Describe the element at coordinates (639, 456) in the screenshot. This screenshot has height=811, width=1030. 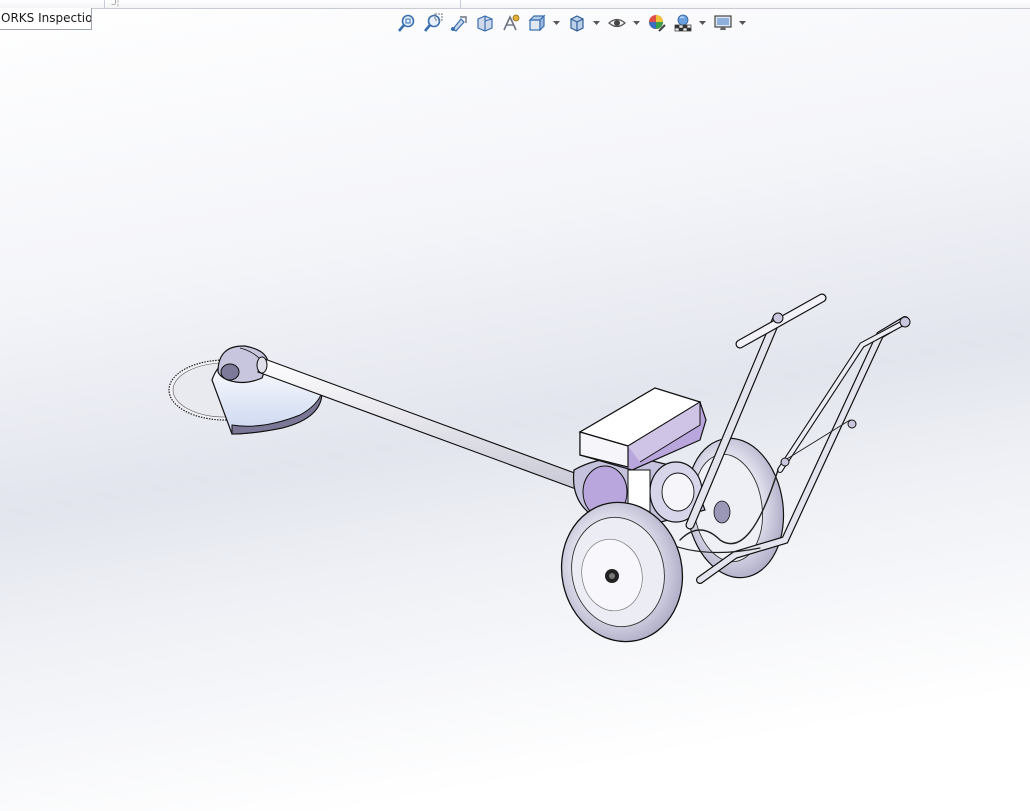
I see `engine-assembly` at that location.